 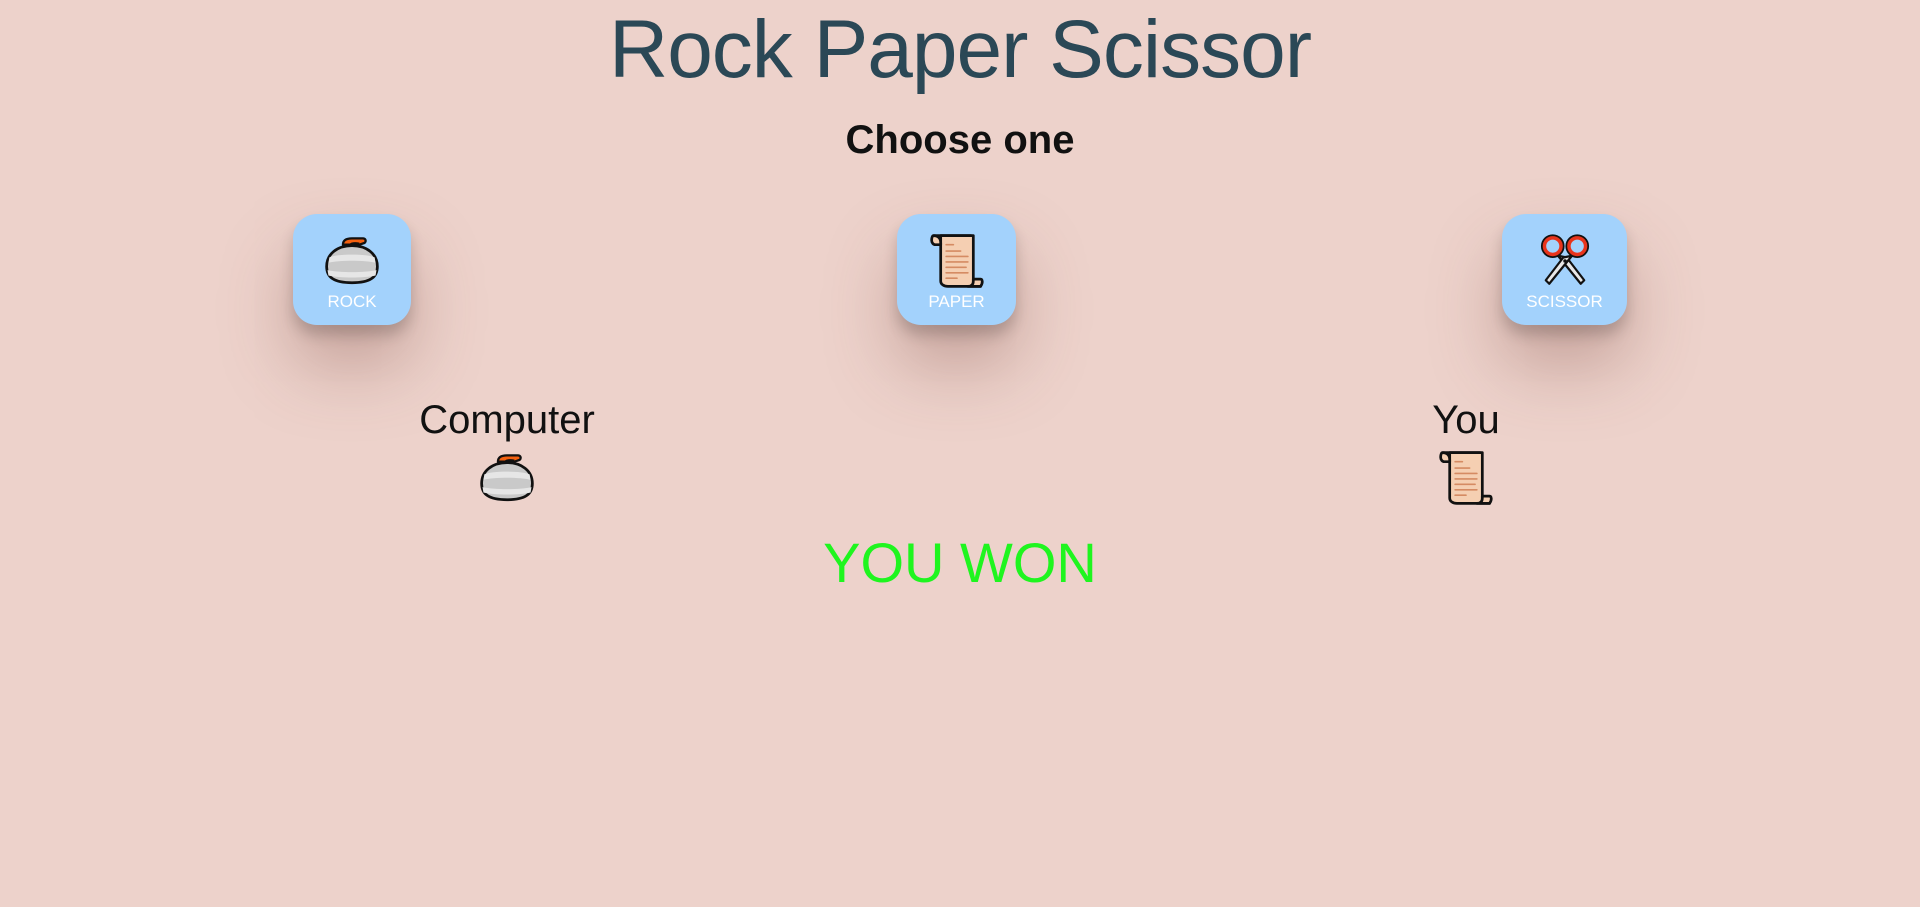 I want to click on scissor-button: SCISSOR, so click(x=1564, y=269).